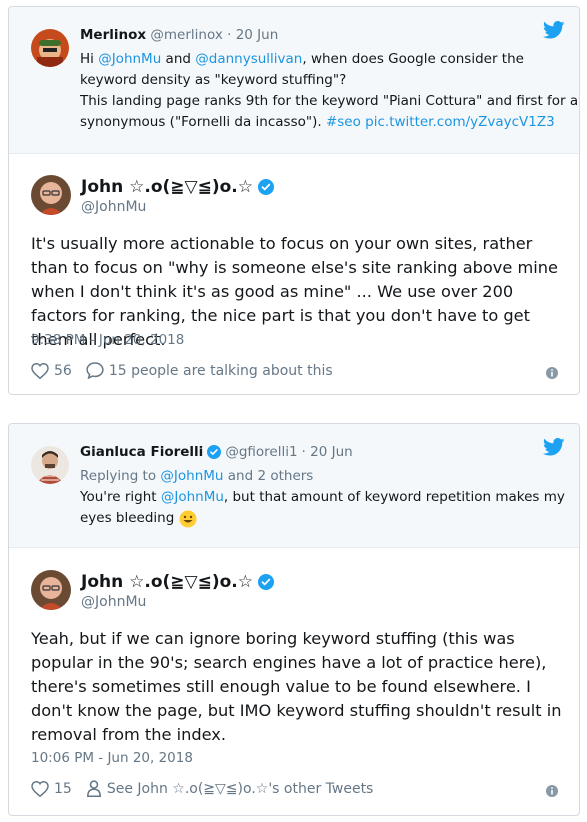 This screenshot has height=822, width=587. What do you see at coordinates (229, 788) in the screenshot?
I see `other-tweets-link: See John ☆.o(≧▽≦)o.☆'s other Tweets` at bounding box center [229, 788].